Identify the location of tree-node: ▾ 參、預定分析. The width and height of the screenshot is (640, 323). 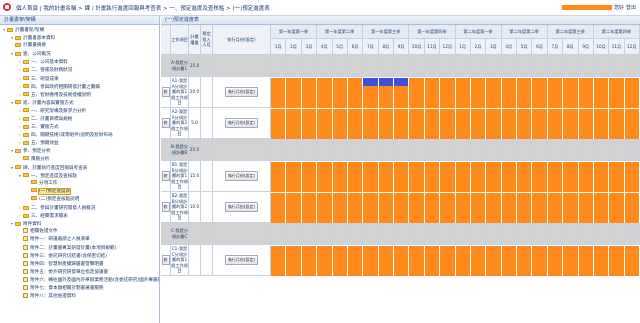
(79, 151).